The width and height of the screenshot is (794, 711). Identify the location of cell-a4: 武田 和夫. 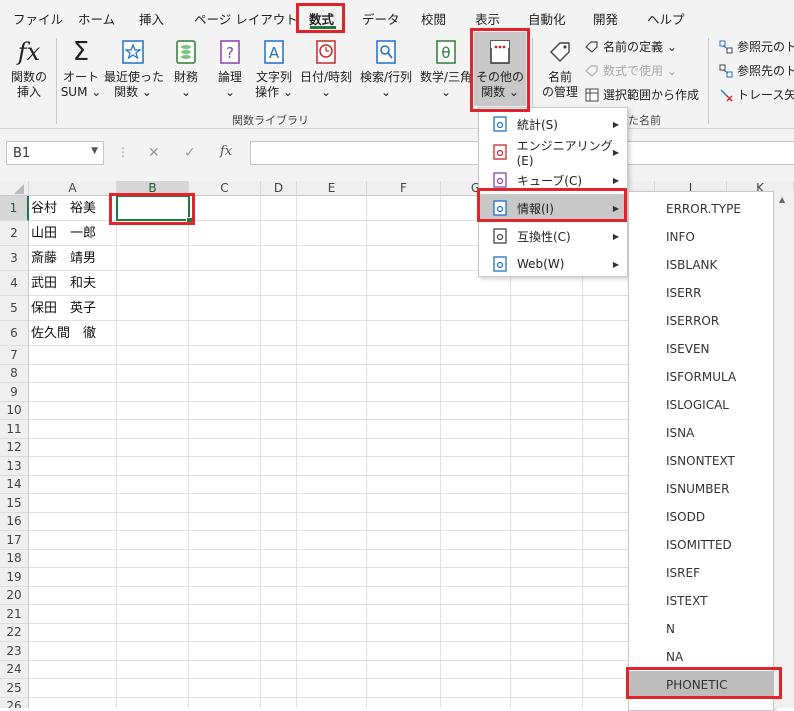
(73, 283).